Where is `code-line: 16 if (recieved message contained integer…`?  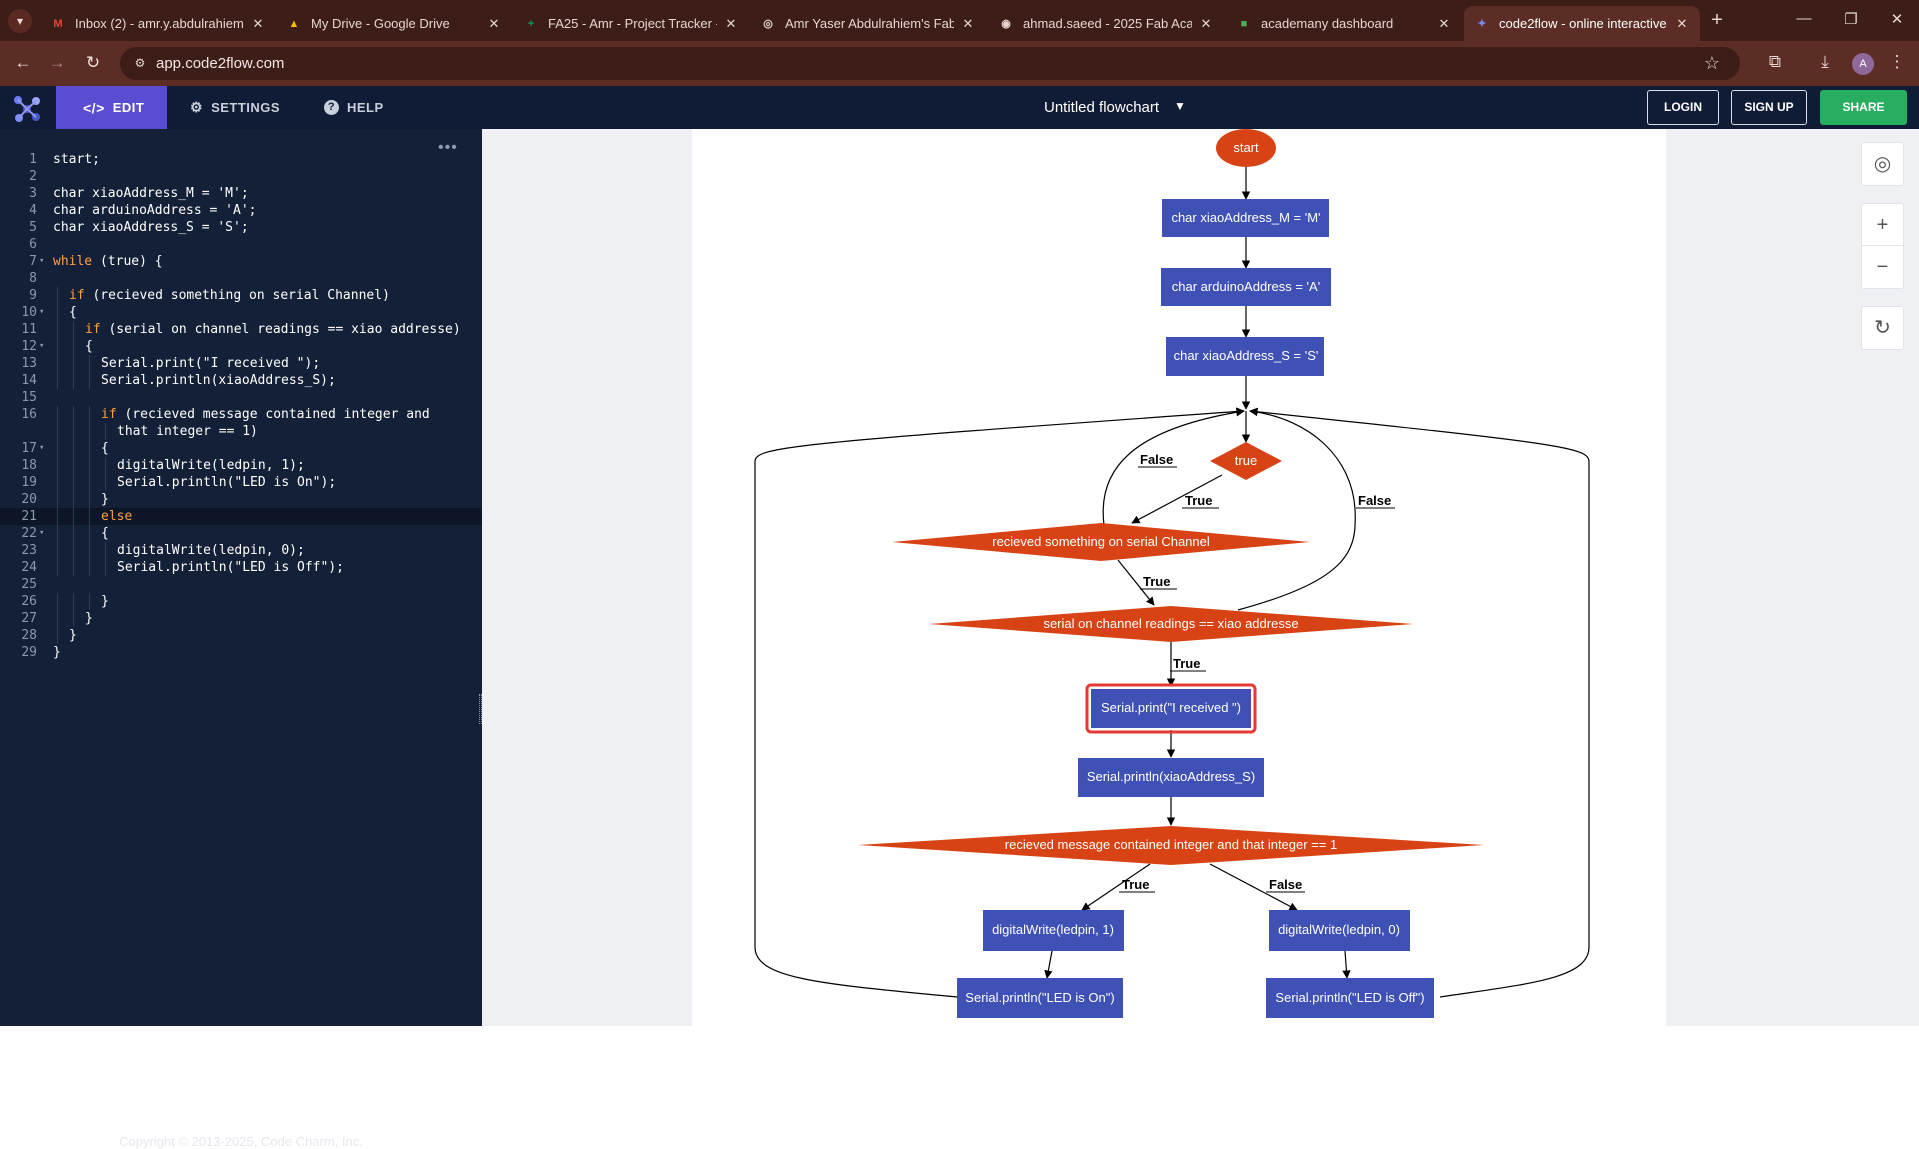 code-line: 16 if (recieved message contained integer… is located at coordinates (241, 414).